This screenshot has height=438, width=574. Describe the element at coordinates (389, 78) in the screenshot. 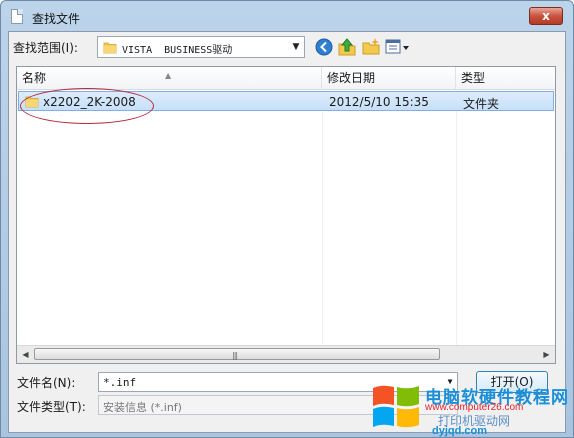

I see `column-header-date: 修改日期` at that location.